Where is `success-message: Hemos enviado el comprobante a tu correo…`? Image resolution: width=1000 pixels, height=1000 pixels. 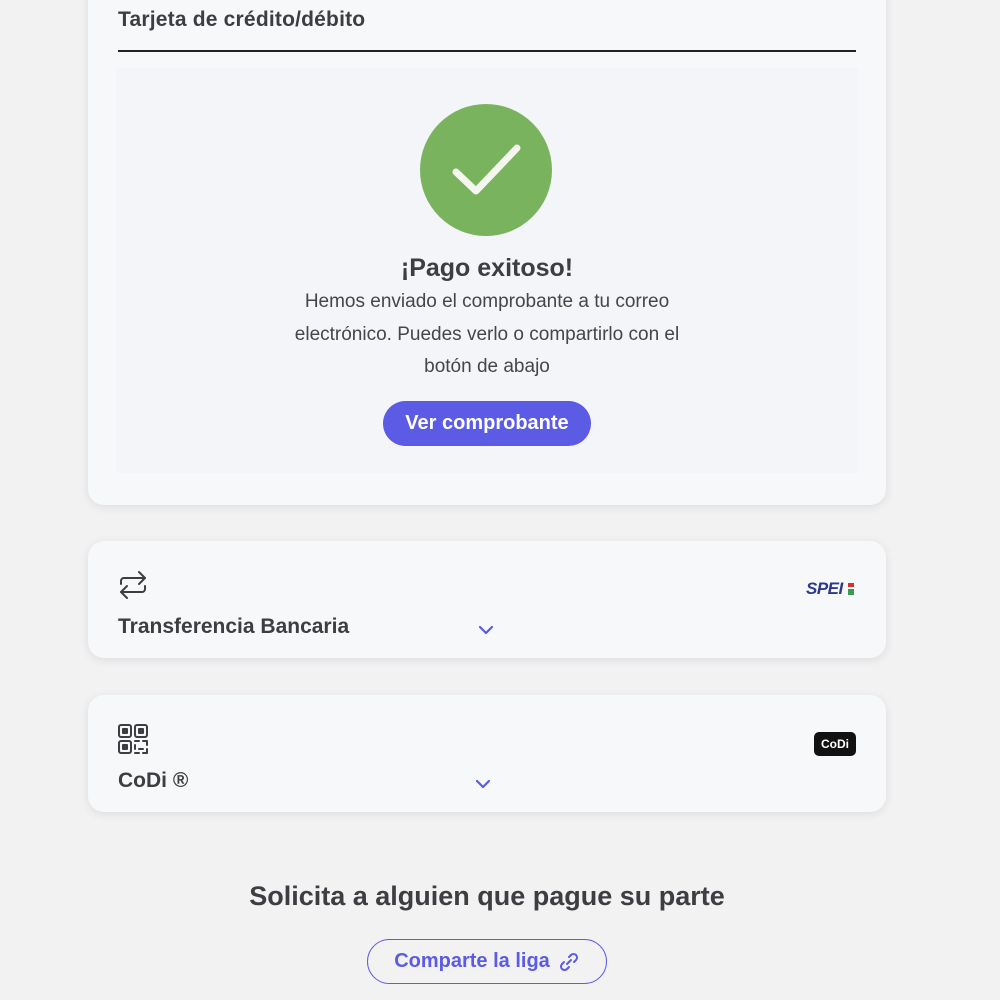 success-message: Hemos enviado el comprobante a tu correo… is located at coordinates (487, 334).